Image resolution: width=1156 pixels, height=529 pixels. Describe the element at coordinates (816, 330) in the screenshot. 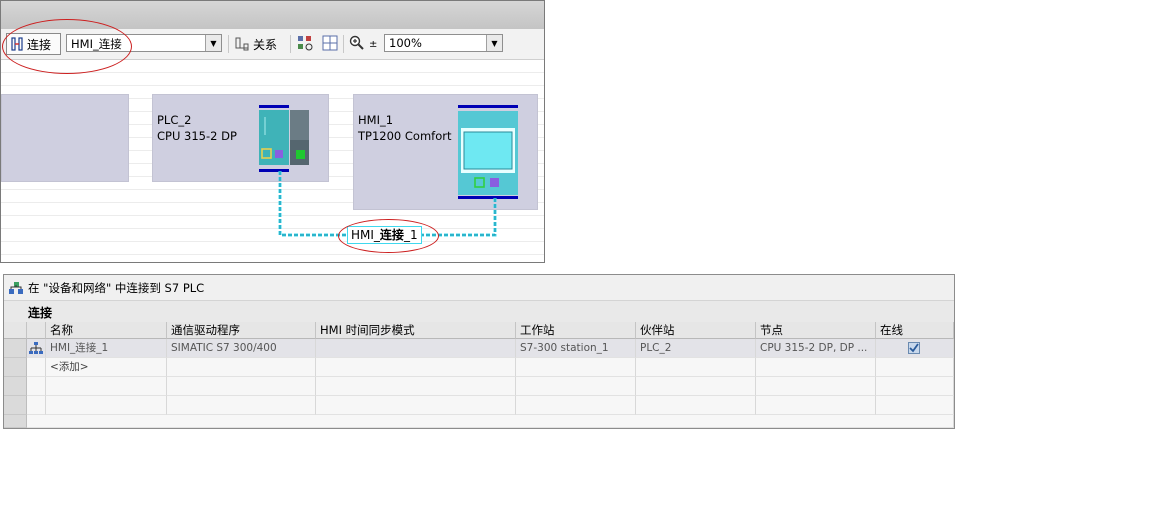

I see `column-header-node: 节点` at that location.